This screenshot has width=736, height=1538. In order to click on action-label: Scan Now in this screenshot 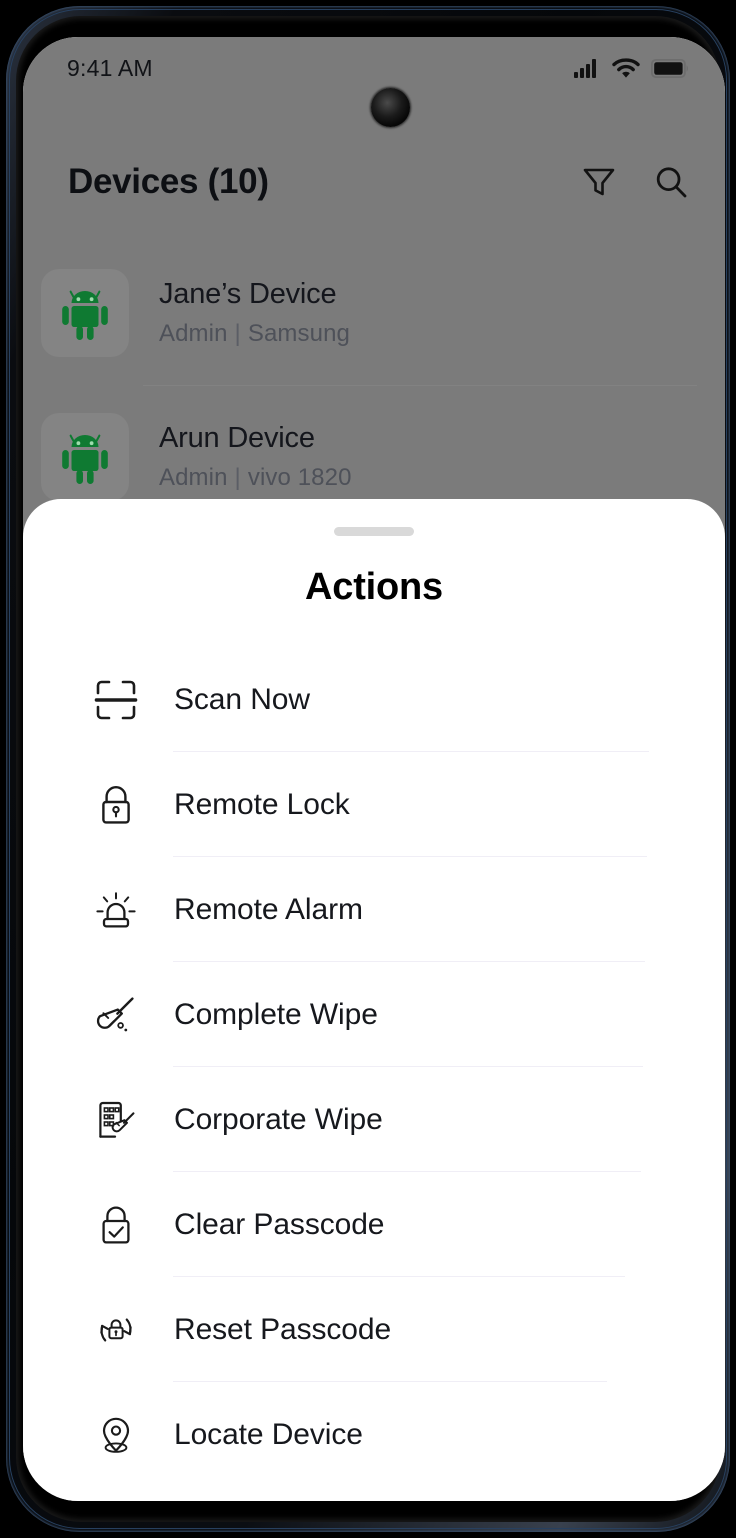, I will do `click(242, 699)`.